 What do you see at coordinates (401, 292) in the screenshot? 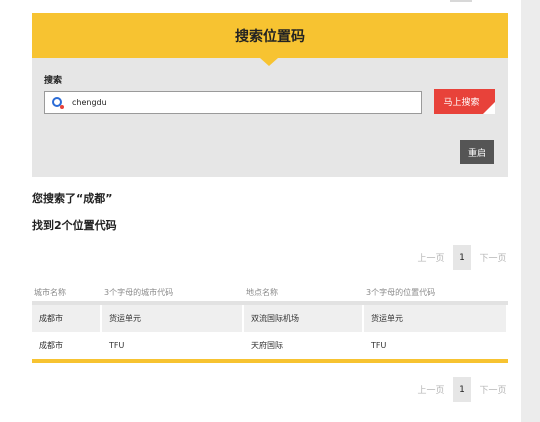
I see `header-location-code: 3个字母的位置代码` at bounding box center [401, 292].